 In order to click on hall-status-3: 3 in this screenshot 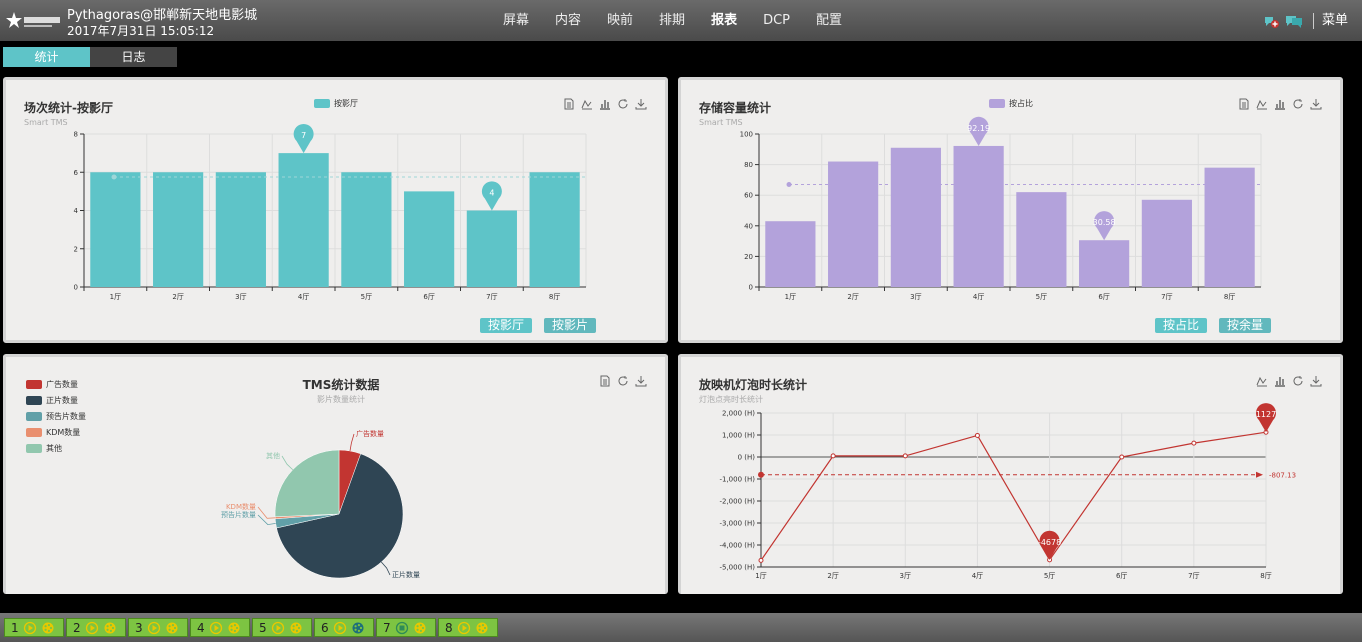, I will do `click(158, 627)`.